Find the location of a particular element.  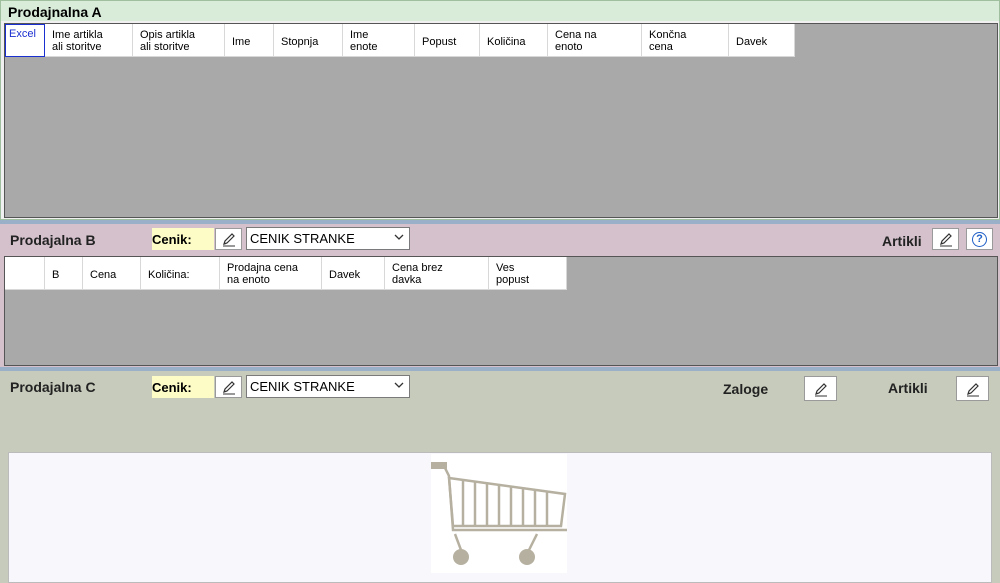

shopping-cart-icon is located at coordinates (501, 513).